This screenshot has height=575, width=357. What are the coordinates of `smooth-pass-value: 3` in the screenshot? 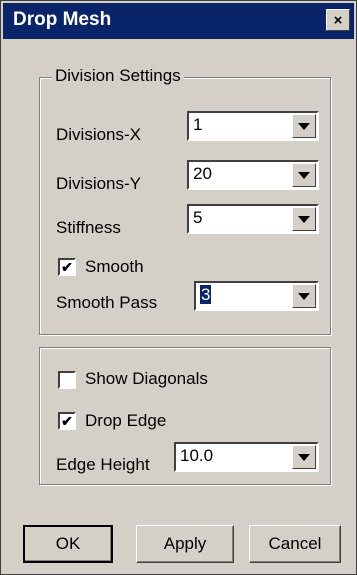 It's located at (206, 295).